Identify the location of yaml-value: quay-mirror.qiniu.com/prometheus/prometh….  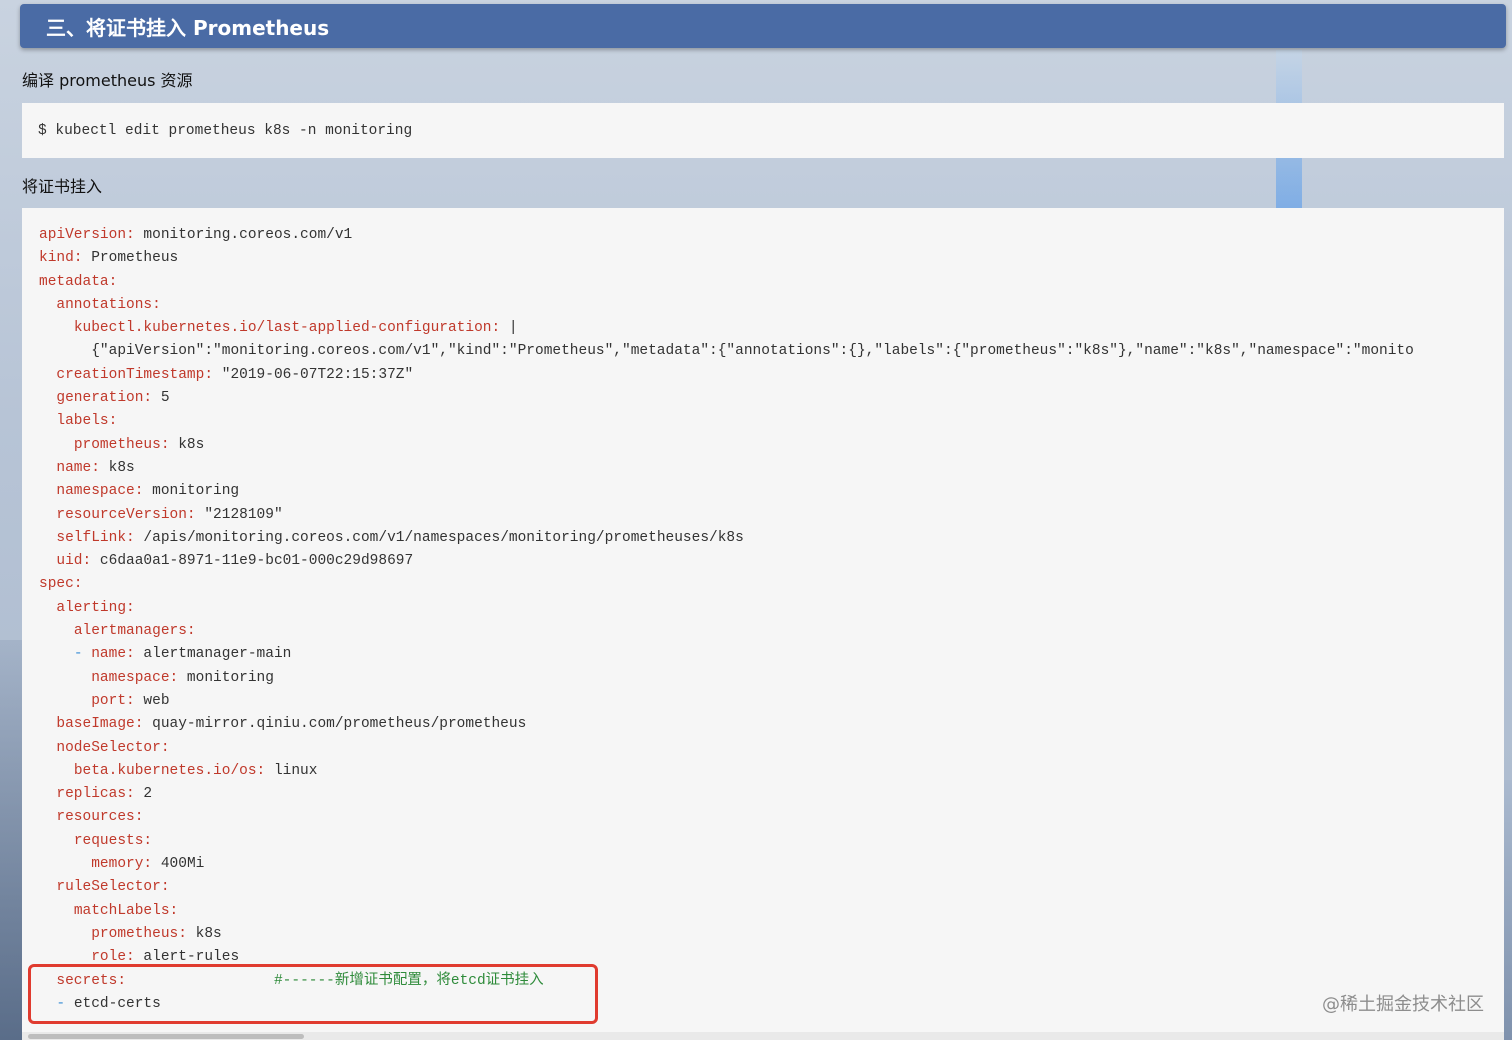
(335, 724).